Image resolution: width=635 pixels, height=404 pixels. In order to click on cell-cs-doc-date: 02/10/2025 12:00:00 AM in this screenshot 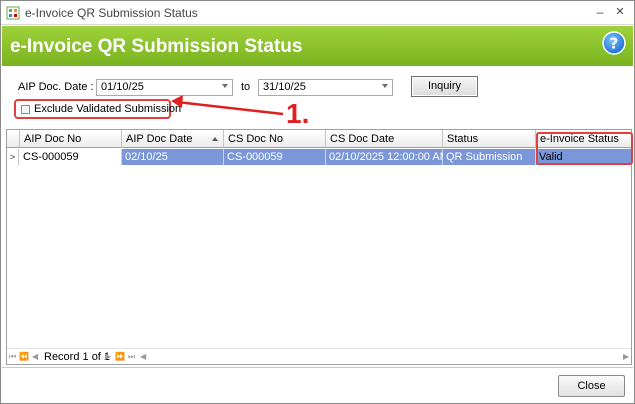, I will do `click(387, 157)`.